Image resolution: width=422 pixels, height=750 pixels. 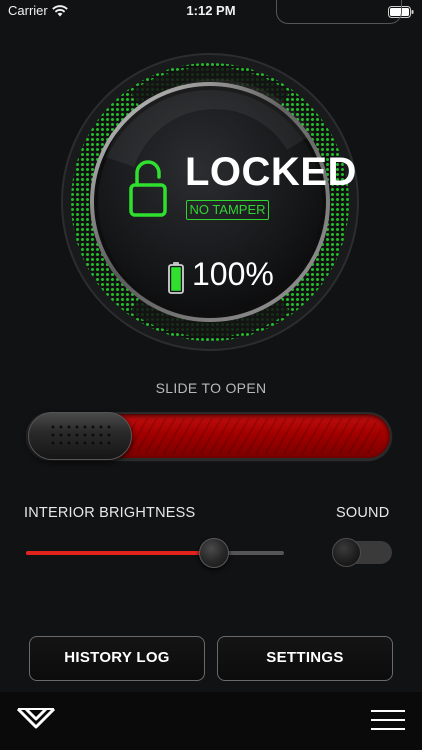 I want to click on bottom-bar, so click(x=211, y=721).